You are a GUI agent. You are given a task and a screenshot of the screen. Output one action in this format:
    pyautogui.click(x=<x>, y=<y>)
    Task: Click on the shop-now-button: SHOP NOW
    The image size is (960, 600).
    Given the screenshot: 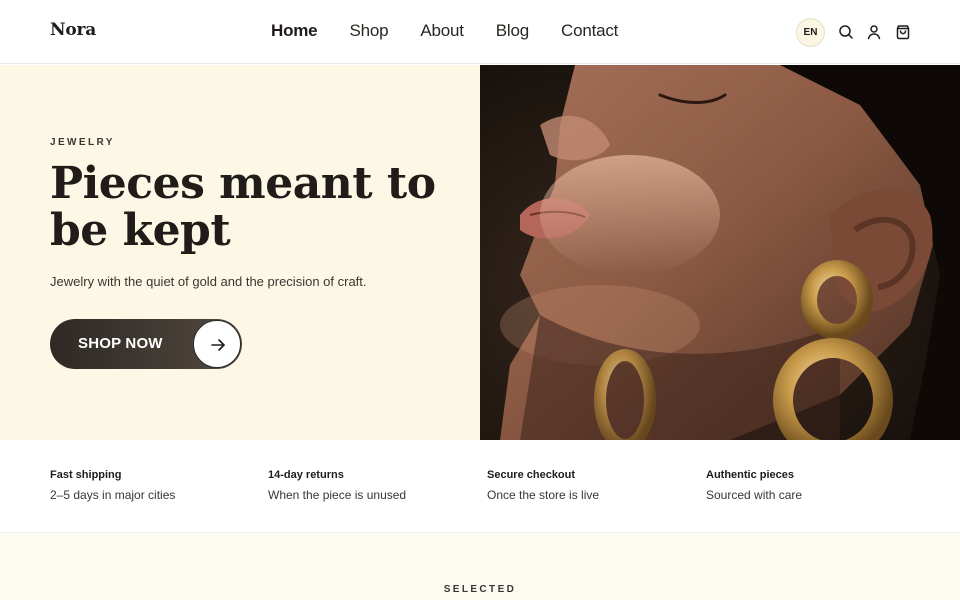 What is the action you would take?
    pyautogui.click(x=146, y=344)
    